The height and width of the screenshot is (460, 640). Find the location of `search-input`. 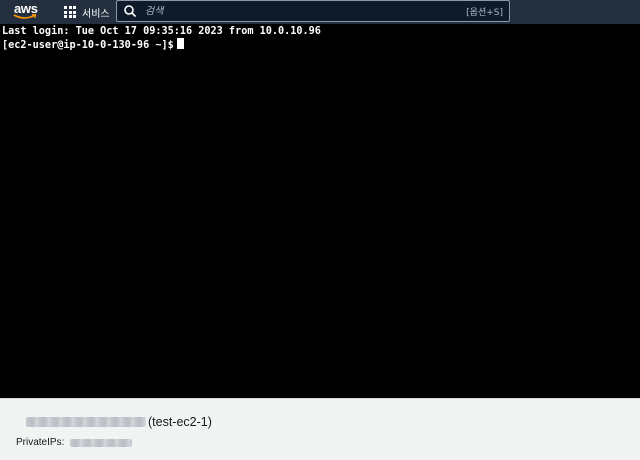

search-input is located at coordinates (306, 11).